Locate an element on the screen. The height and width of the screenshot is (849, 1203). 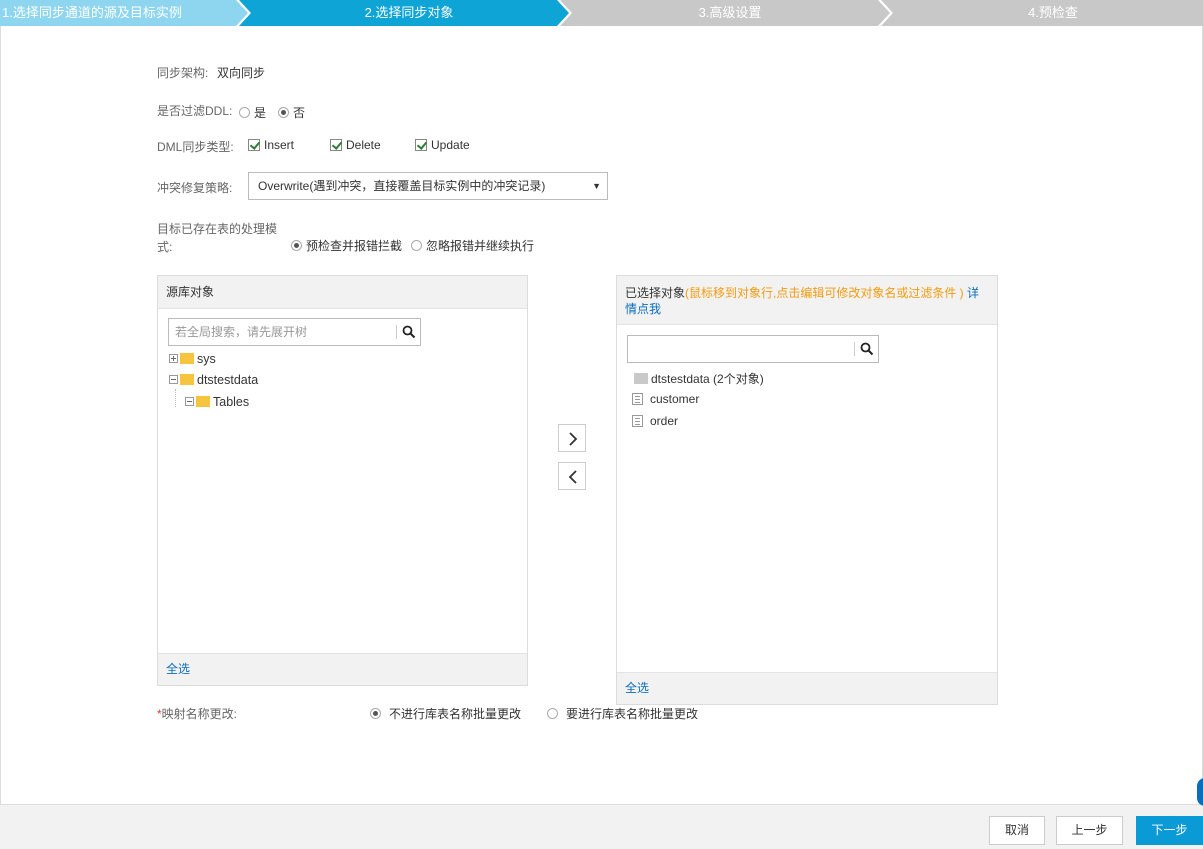
dml-update-checkbox: Update is located at coordinates (442, 145).